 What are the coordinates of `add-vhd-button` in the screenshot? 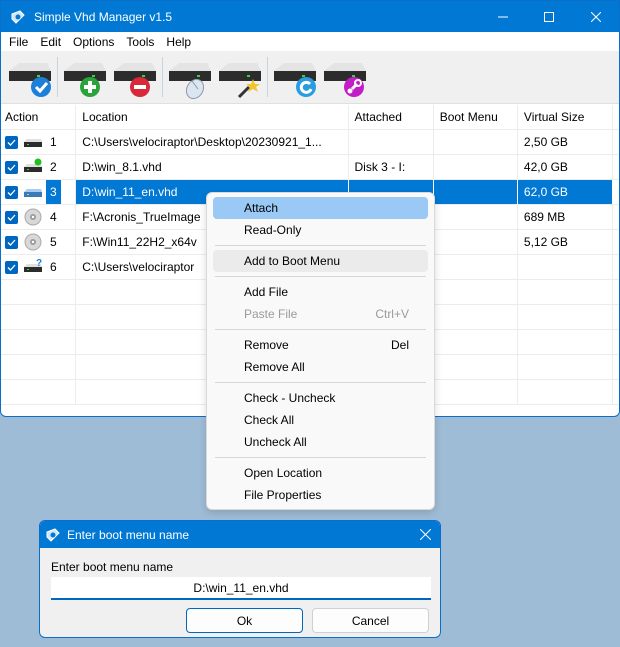 It's located at (85, 77).